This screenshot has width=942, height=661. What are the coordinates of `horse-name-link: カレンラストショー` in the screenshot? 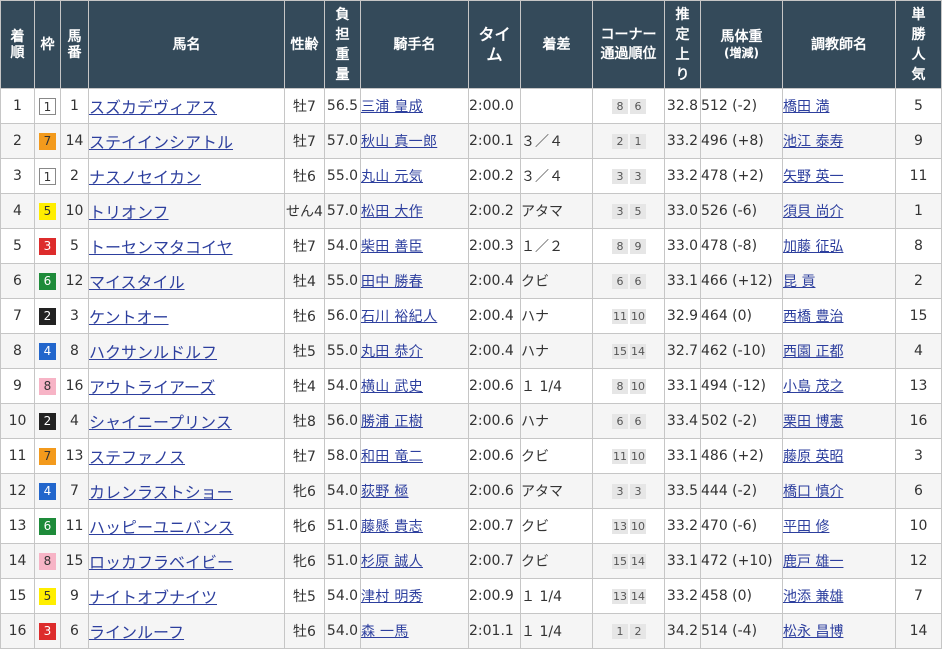 It's located at (161, 492).